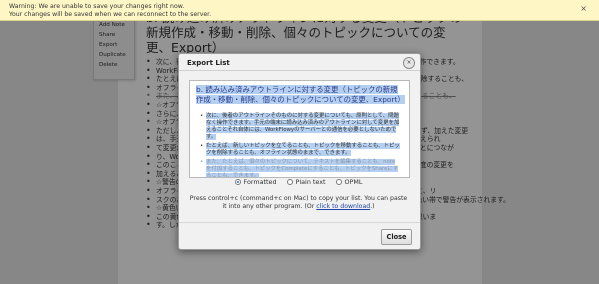 The image size is (599, 284). I want to click on format-option-label: OPML, so click(353, 182).